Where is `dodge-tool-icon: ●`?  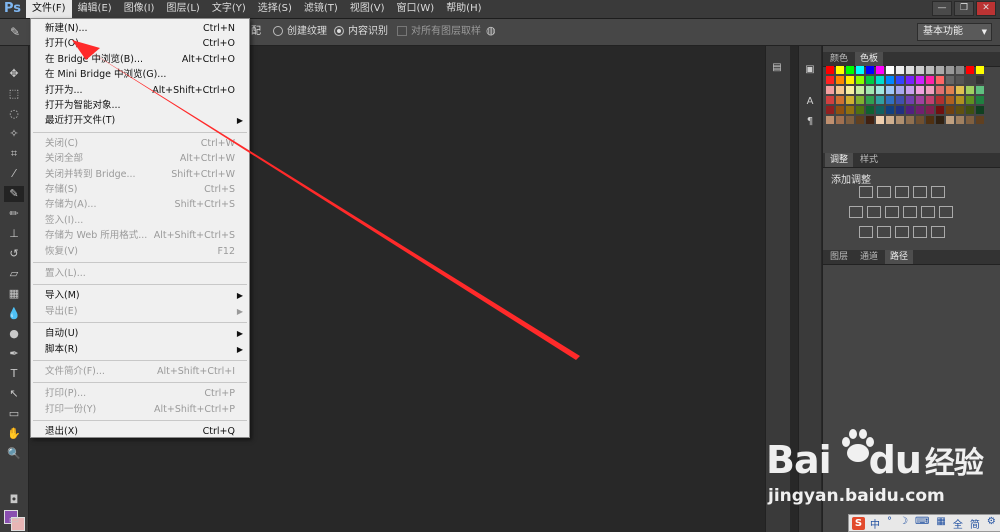
dodge-tool-icon: ● is located at coordinates (14, 334).